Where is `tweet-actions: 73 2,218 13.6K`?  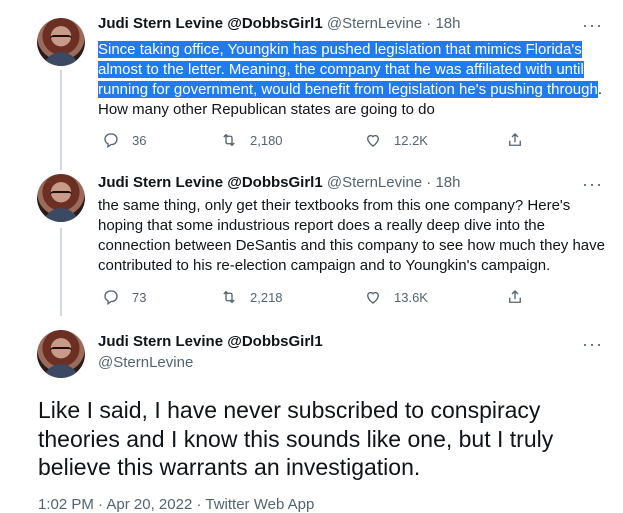
tweet-actions: 73 2,218 13.6K is located at coordinates (333, 299).